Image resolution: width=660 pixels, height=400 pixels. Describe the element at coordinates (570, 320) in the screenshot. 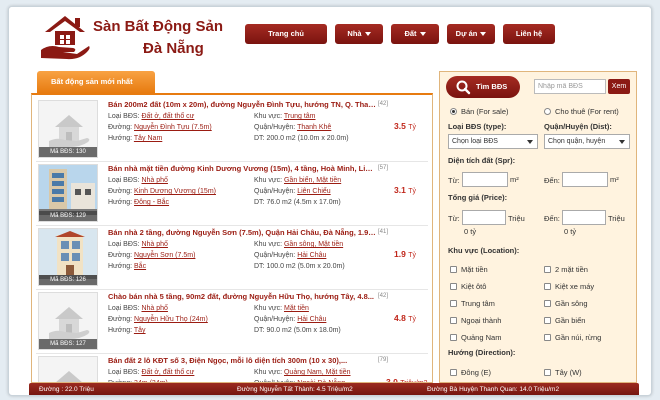

I see `location-option: Gần biển` at that location.